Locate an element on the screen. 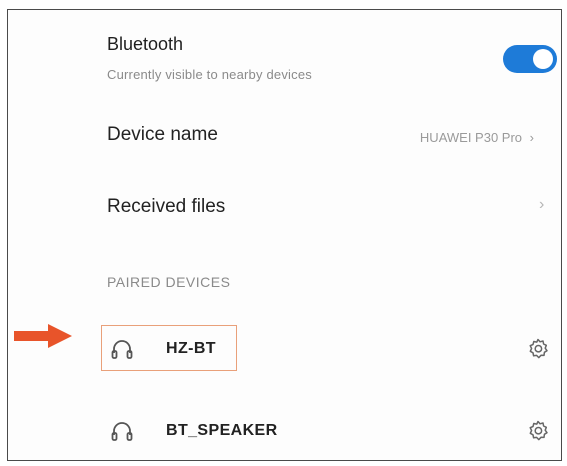 Image resolution: width=567 pixels, height=466 pixels. arrow-right-icon is located at coordinates (43, 336).